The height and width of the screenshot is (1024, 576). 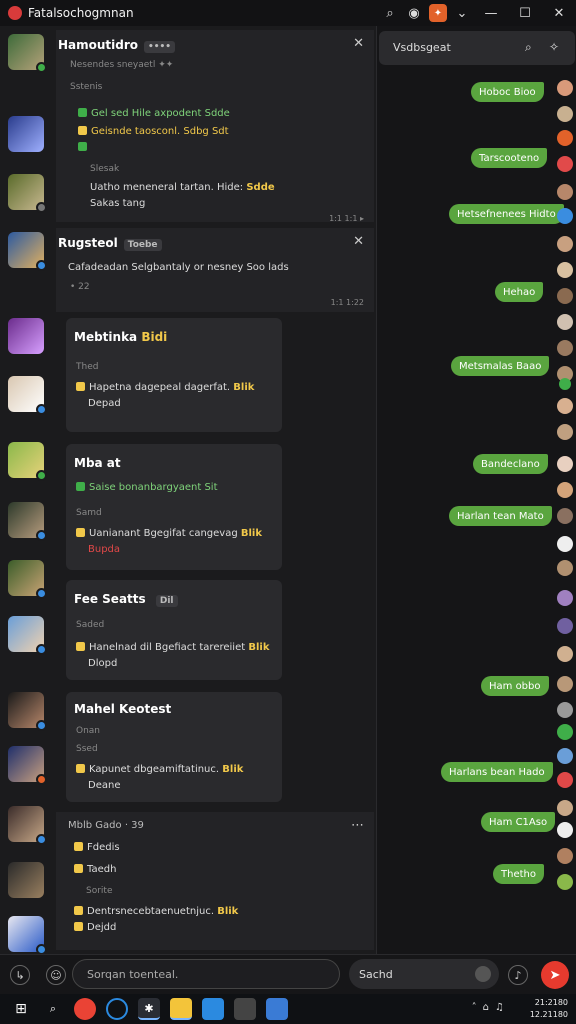 What do you see at coordinates (500, 516) in the screenshot?
I see `message-bubble: Harlan tean Mato` at bounding box center [500, 516].